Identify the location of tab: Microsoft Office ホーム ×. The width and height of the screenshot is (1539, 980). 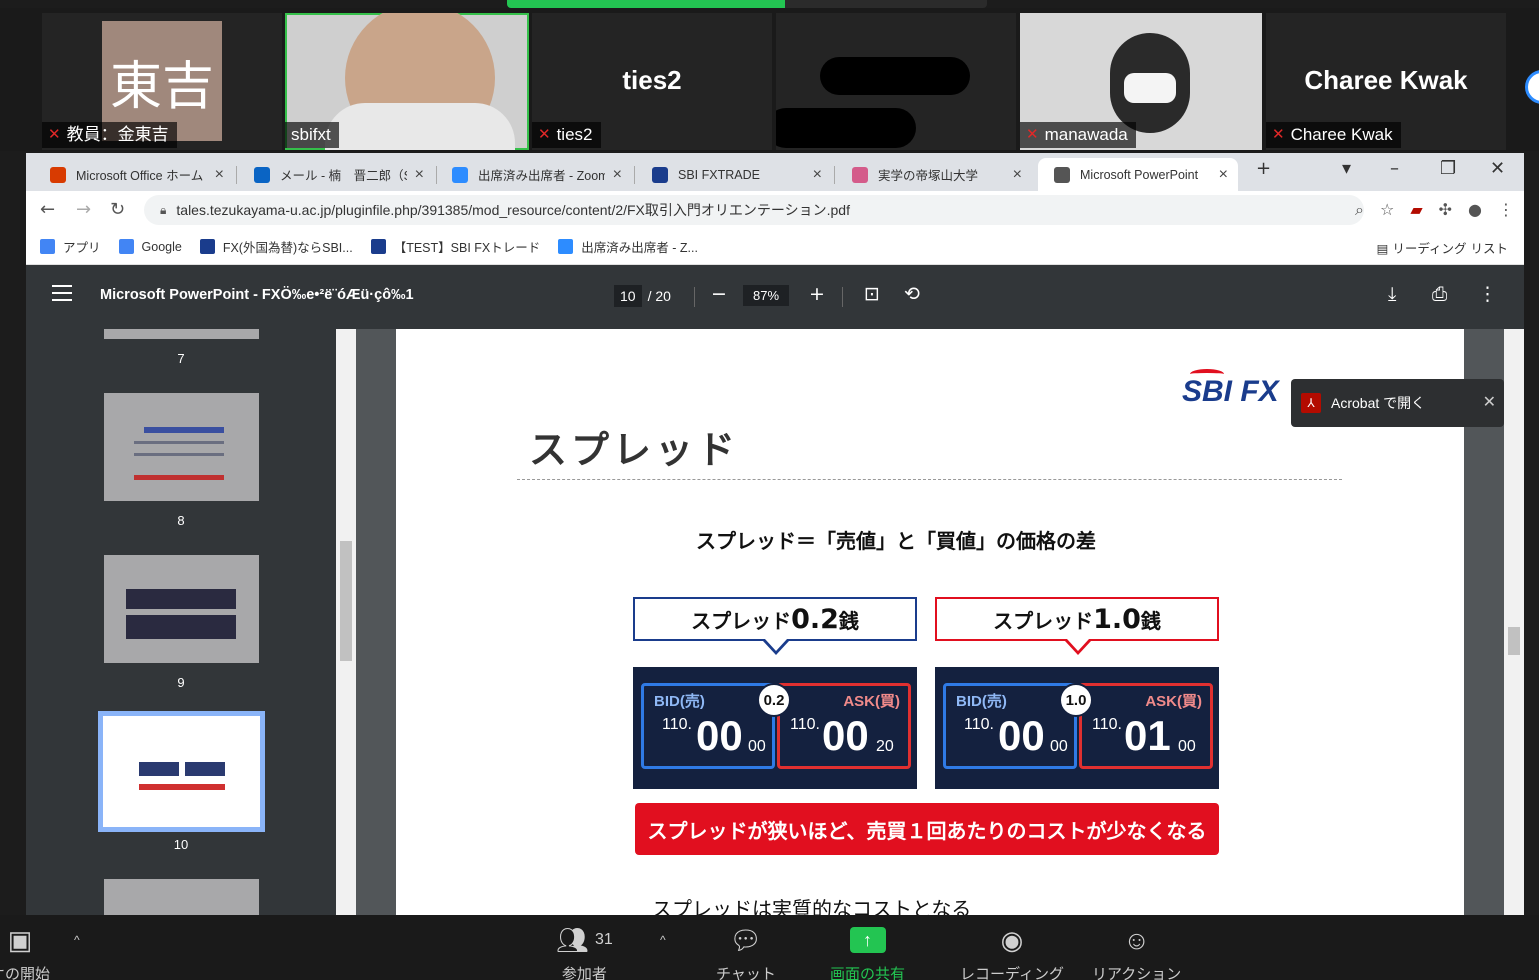
(134, 174).